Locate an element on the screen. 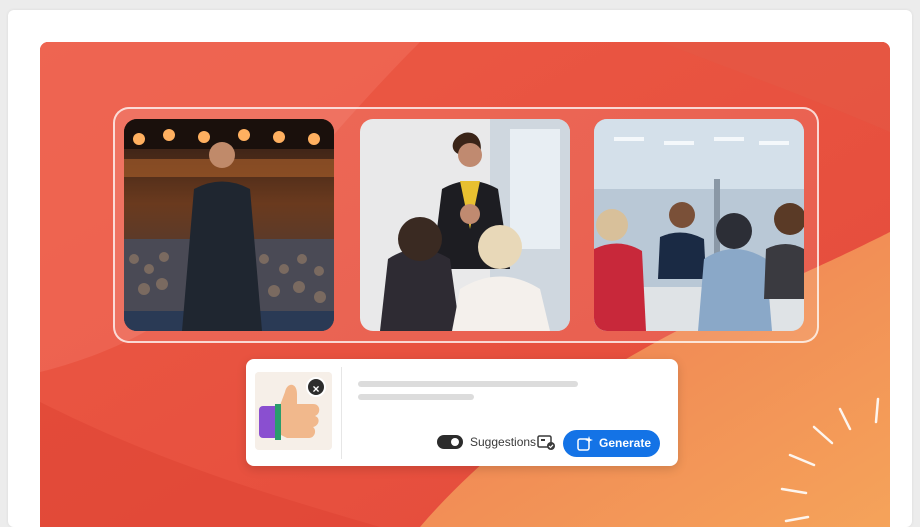 The width and height of the screenshot is (920, 527). suggestions-label: Suggestions is located at coordinates (503, 442).